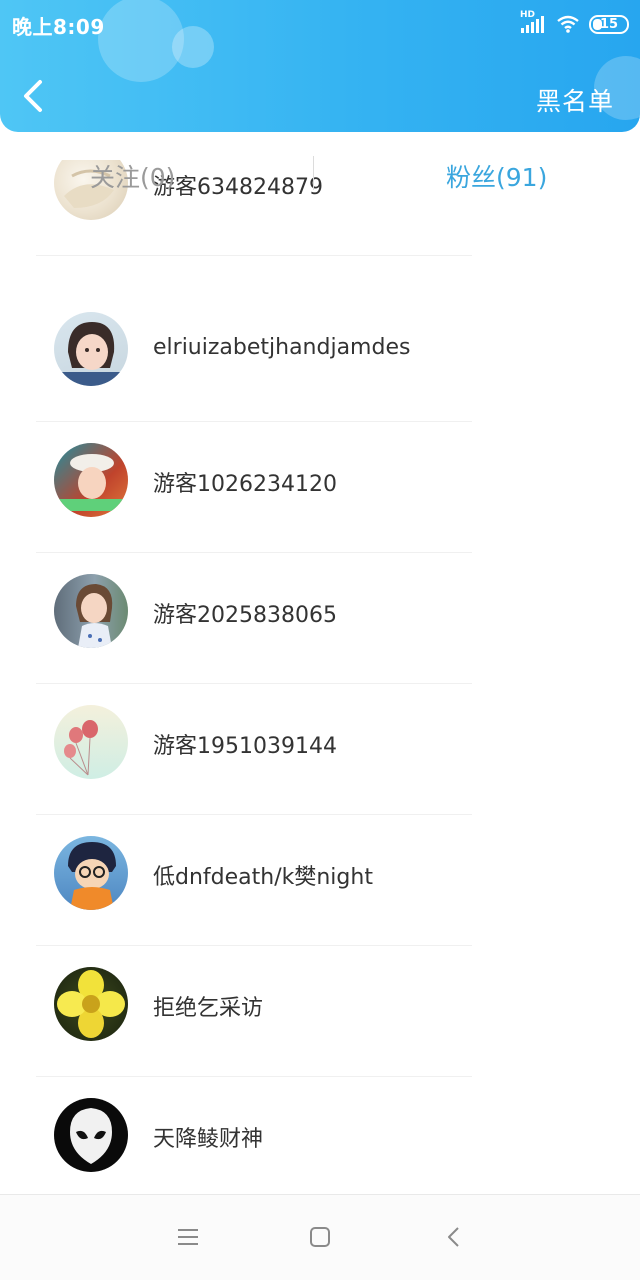 The height and width of the screenshot is (1280, 640). Describe the element at coordinates (132, 176) in the screenshot. I see `tab-follow: 关注(0)` at that location.